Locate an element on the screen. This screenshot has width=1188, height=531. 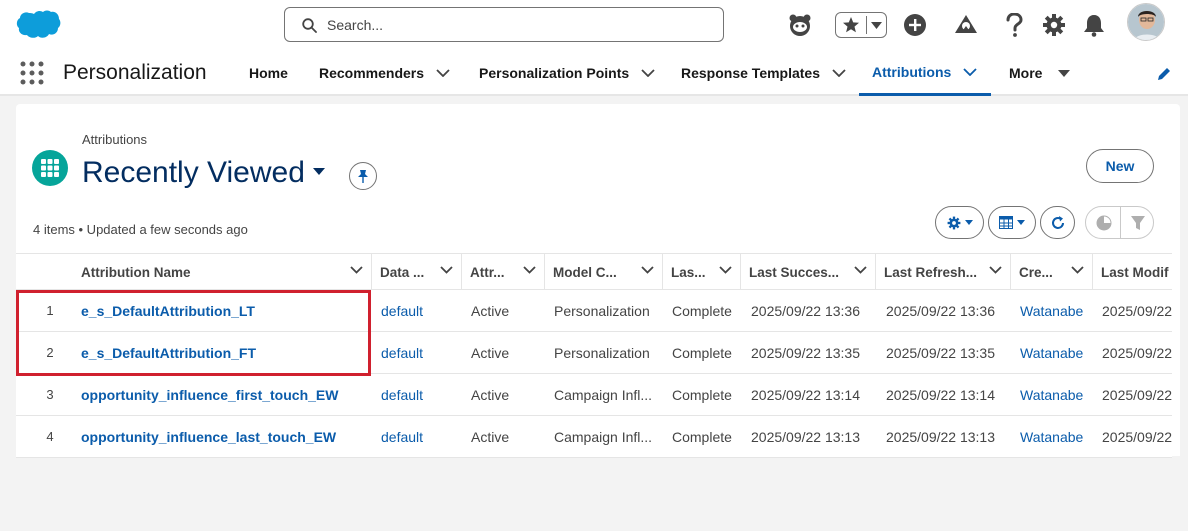
list-view-picker-caret-icon is located at coordinates (319, 171).